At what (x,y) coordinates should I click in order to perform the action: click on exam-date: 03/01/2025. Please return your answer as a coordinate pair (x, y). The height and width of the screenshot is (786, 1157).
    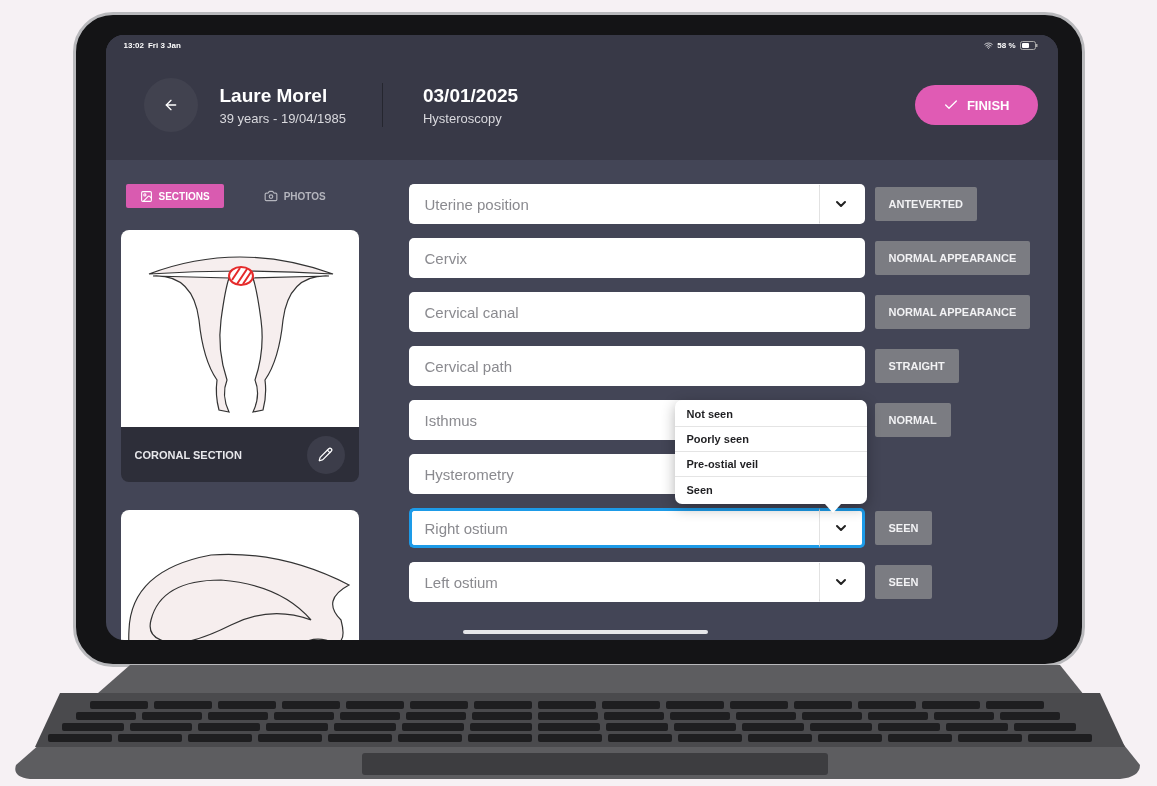
    Looking at the image, I should click on (471, 95).